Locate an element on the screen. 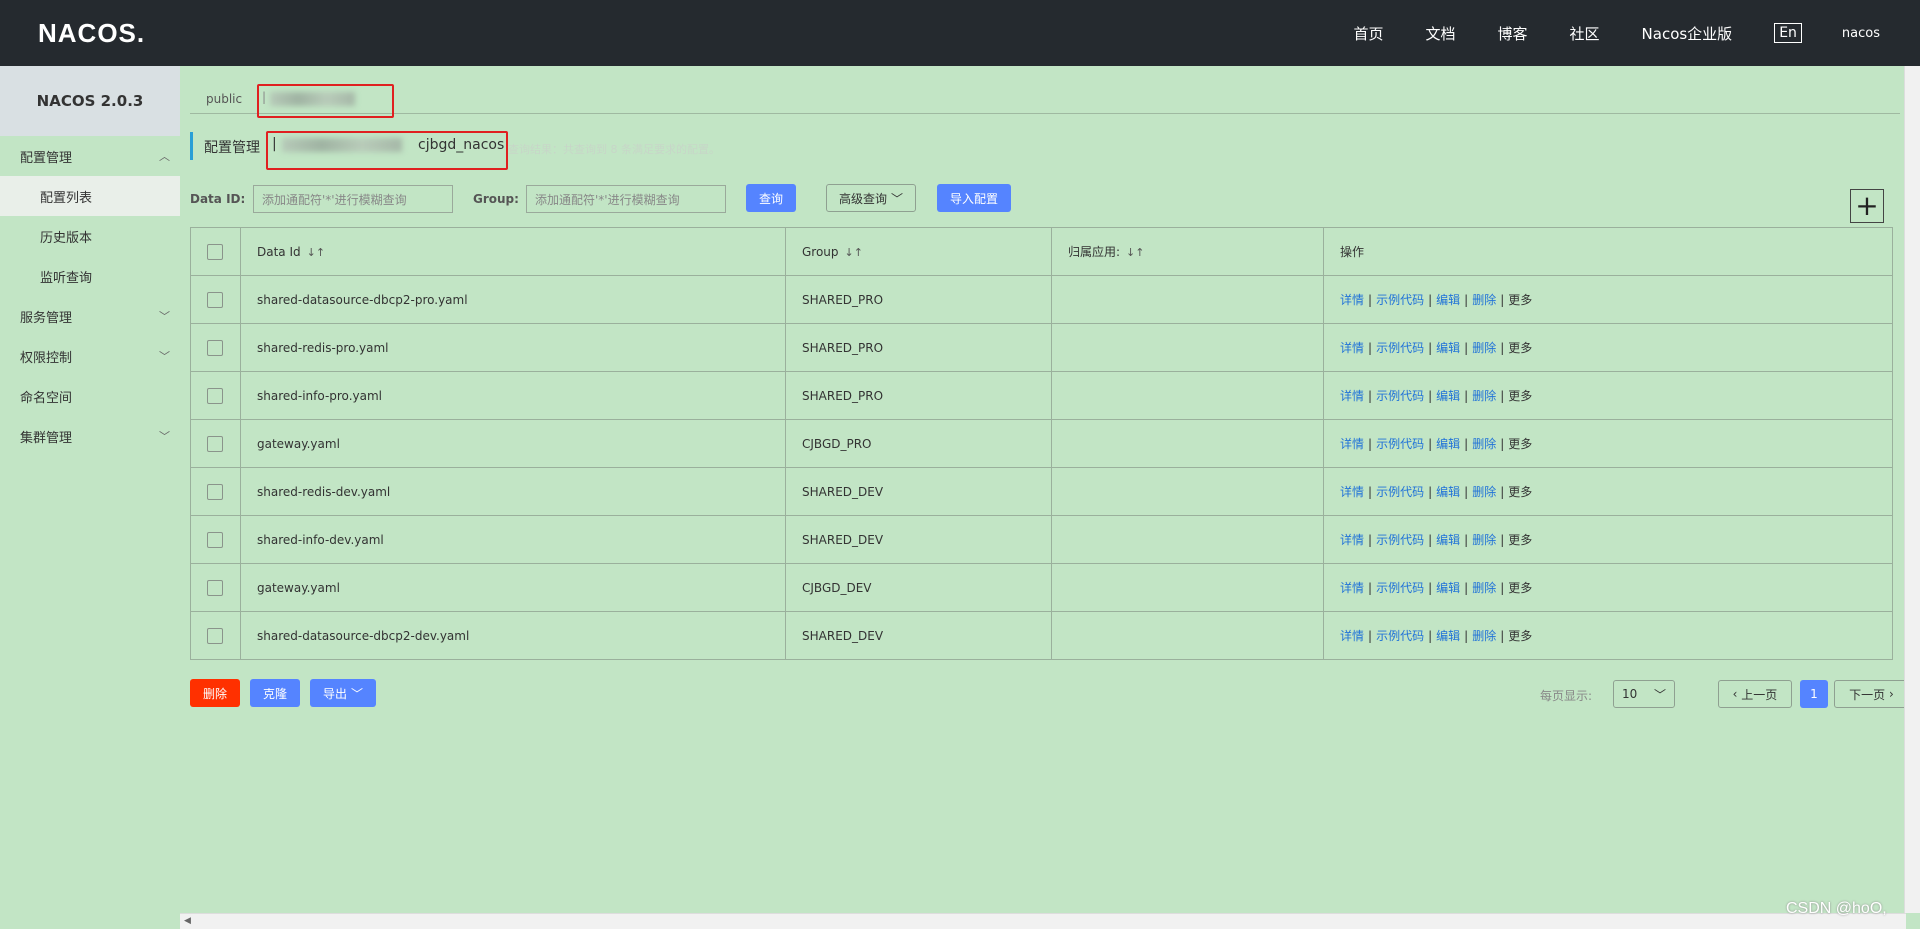  language-toggle: En is located at coordinates (1788, 33).